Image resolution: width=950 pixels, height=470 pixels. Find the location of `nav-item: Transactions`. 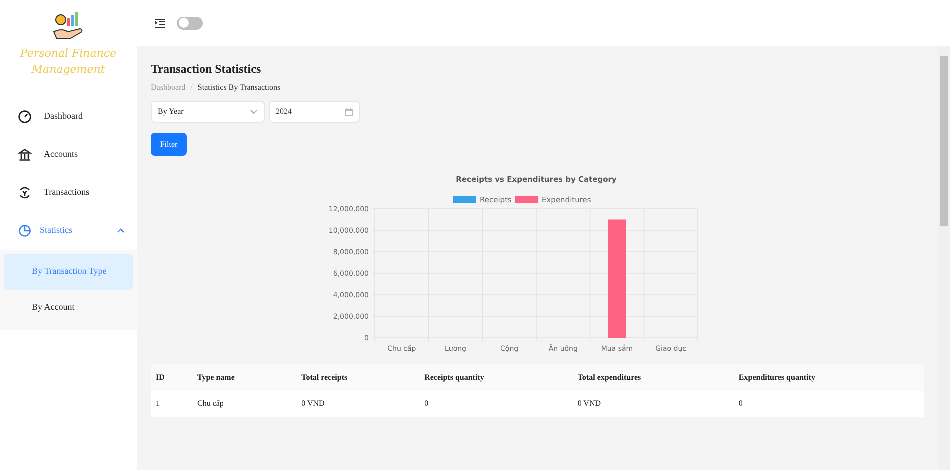

nav-item: Transactions is located at coordinates (68, 193).